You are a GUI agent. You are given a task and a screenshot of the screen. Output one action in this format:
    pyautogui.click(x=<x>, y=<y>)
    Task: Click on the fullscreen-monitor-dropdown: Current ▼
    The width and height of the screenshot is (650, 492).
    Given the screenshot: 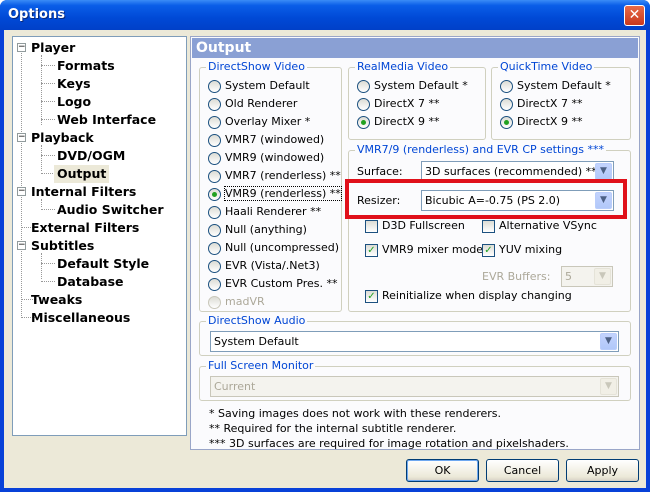 What is the action you would take?
    pyautogui.click(x=414, y=386)
    